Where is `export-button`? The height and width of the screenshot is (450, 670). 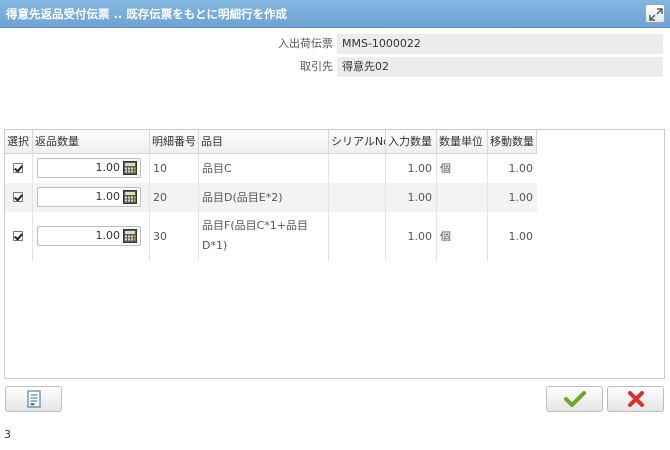
export-button is located at coordinates (33, 399).